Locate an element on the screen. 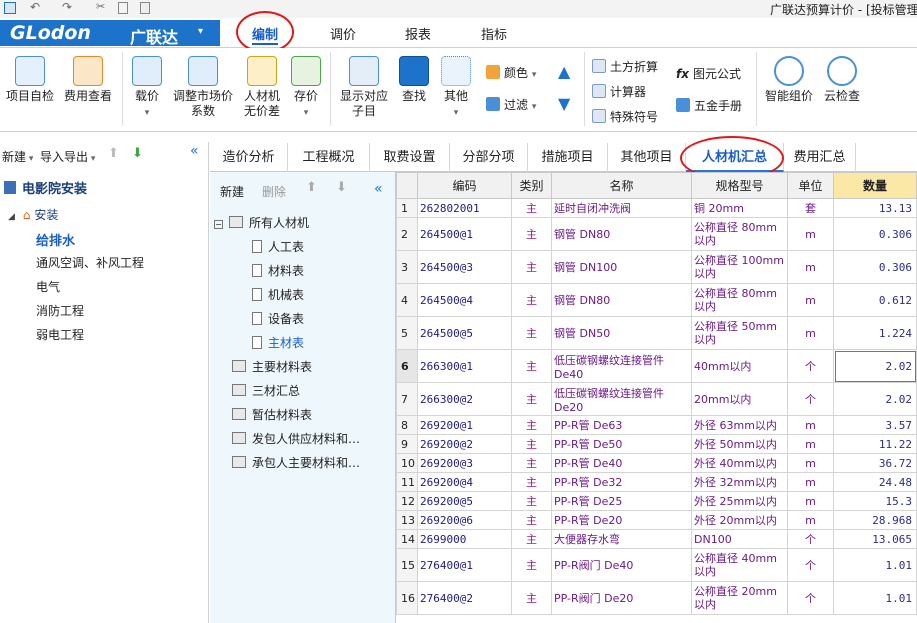 The width and height of the screenshot is (917, 623). calculator-button: 计算器 is located at coordinates (619, 91).